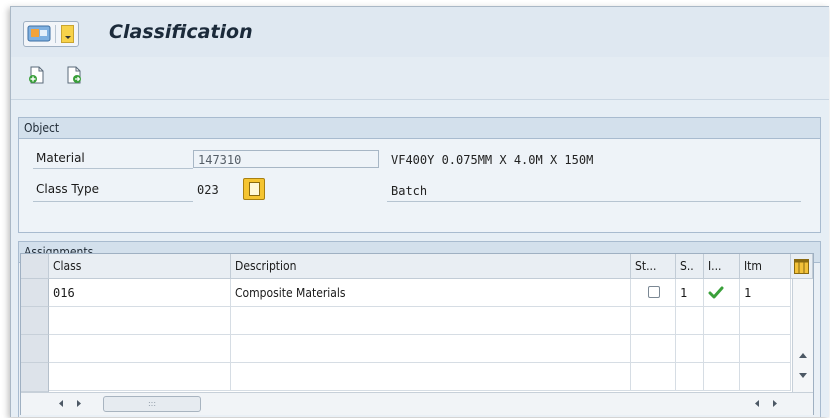 This screenshot has width=830, height=418. I want to click on checkmark-icon, so click(716, 292).